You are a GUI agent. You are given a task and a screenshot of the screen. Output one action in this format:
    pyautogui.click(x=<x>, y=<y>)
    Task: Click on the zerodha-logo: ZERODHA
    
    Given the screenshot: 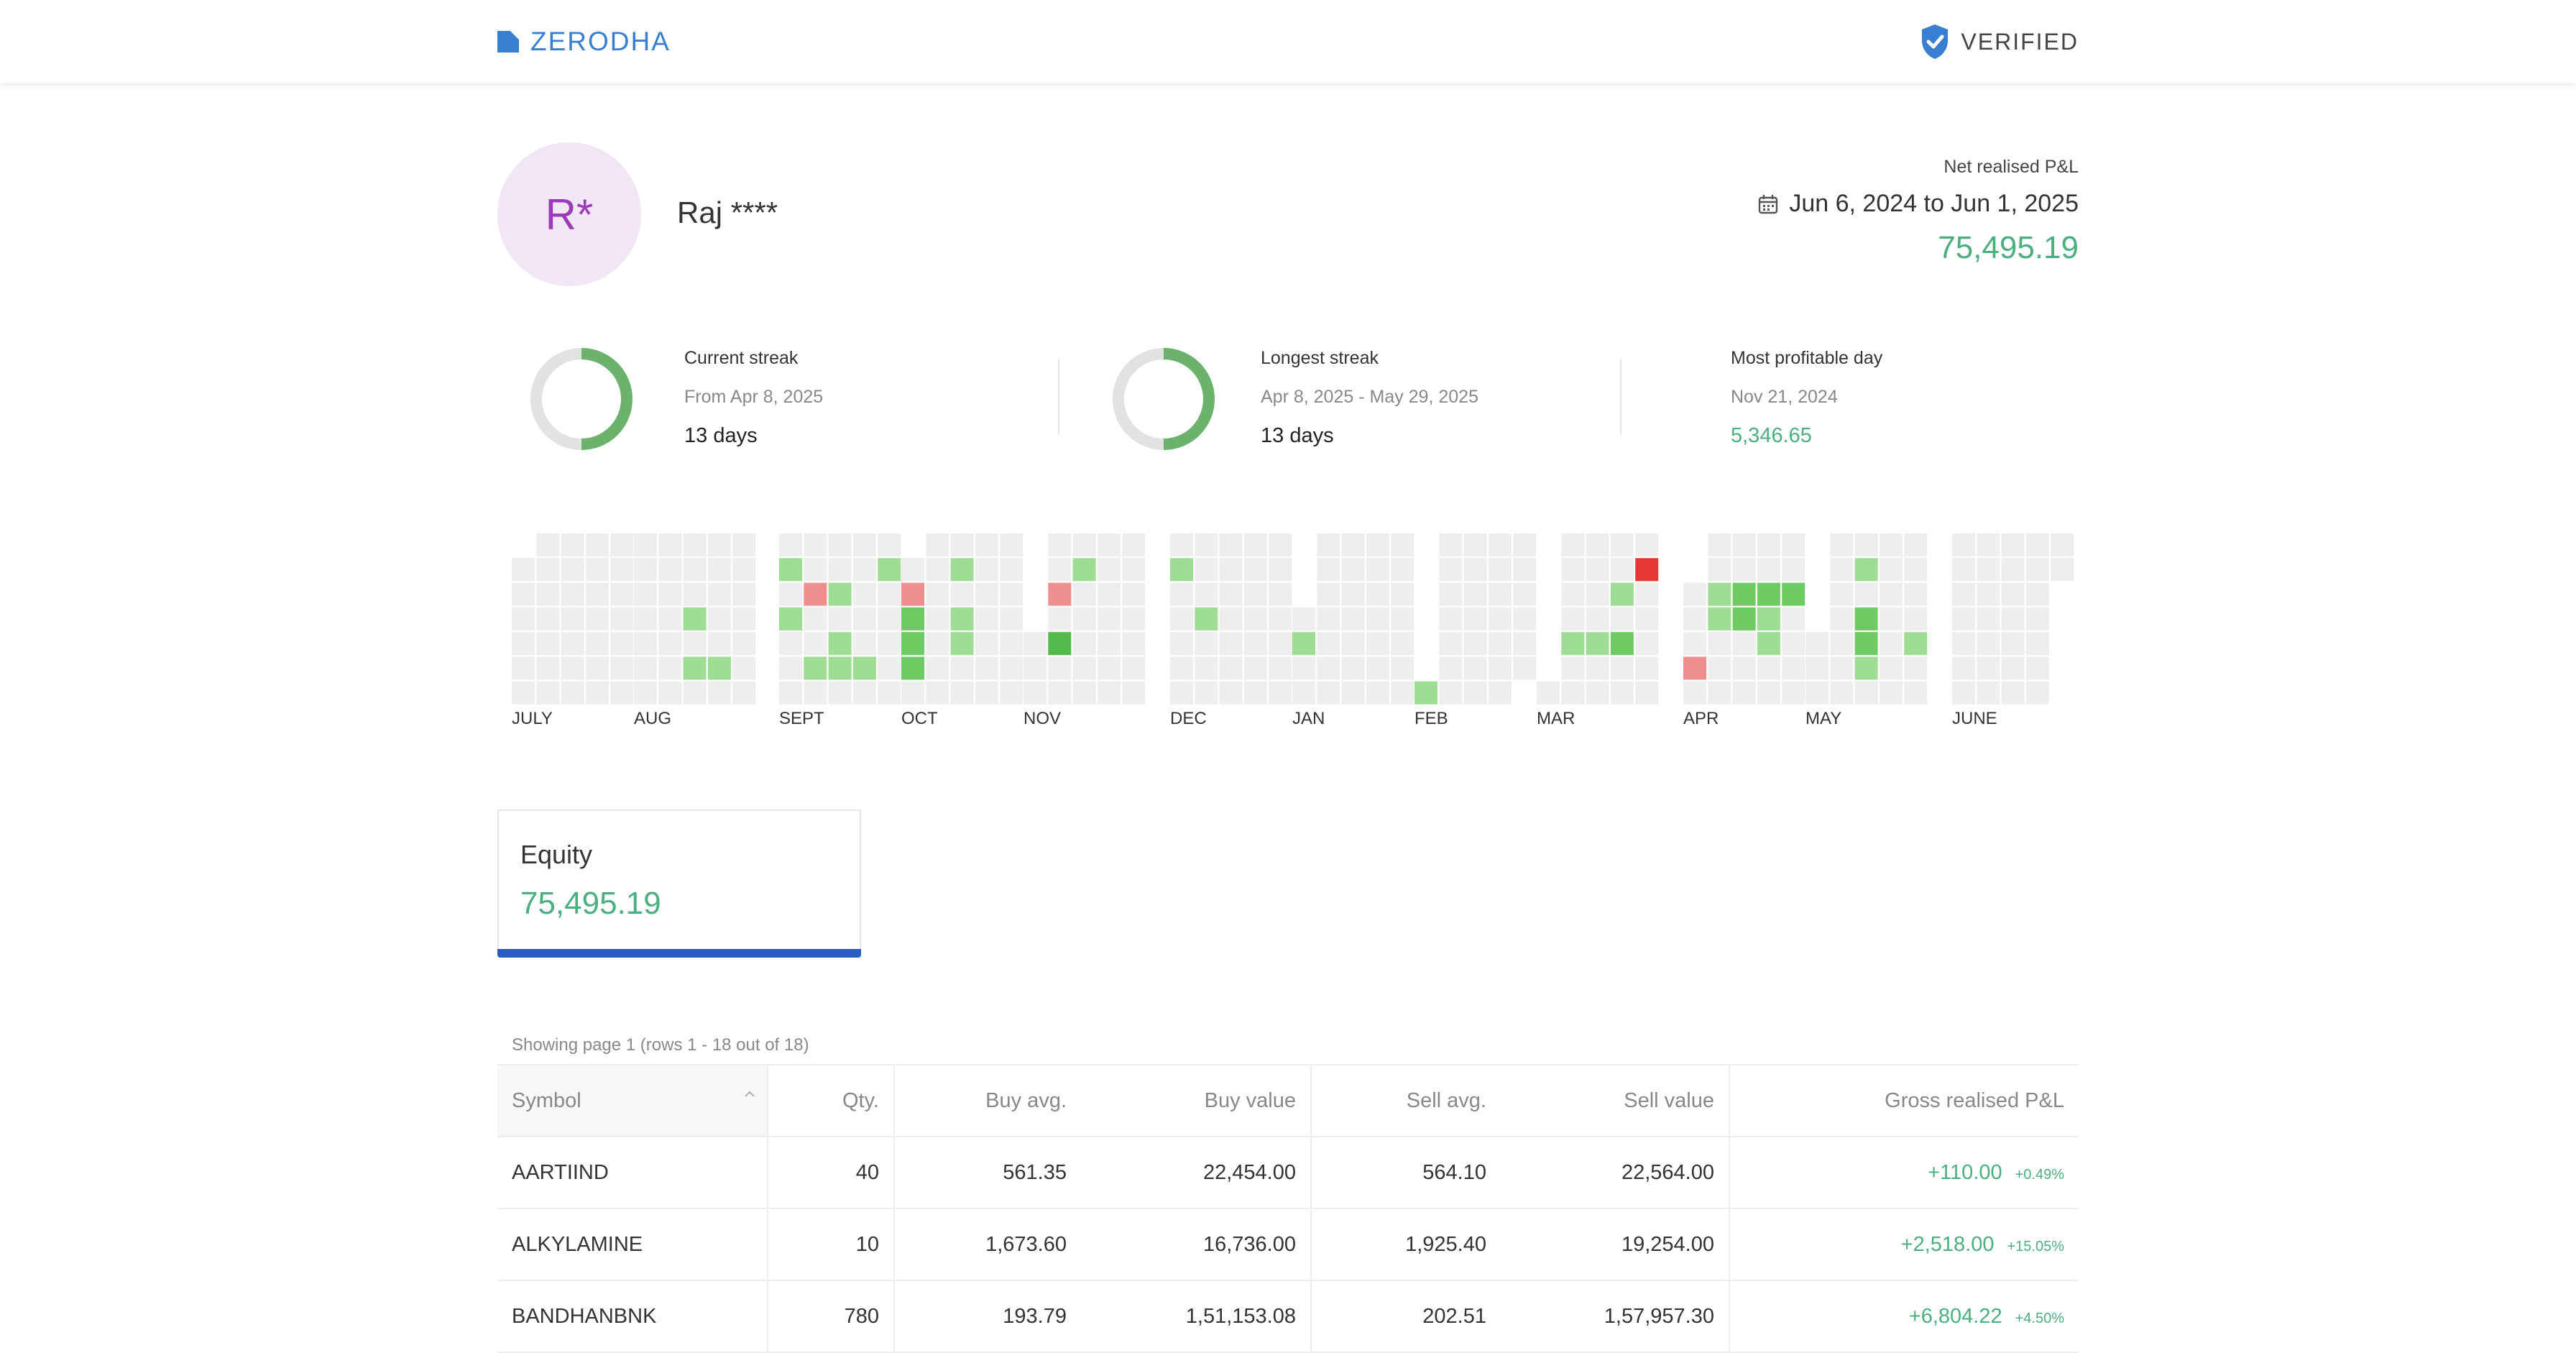 What is the action you would take?
    pyautogui.click(x=584, y=41)
    